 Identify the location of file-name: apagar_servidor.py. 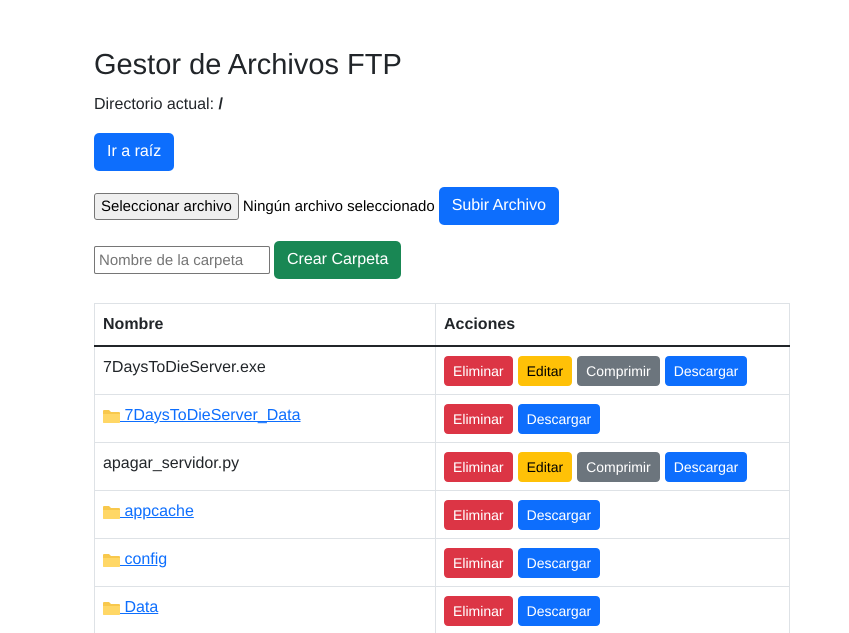
(171, 463).